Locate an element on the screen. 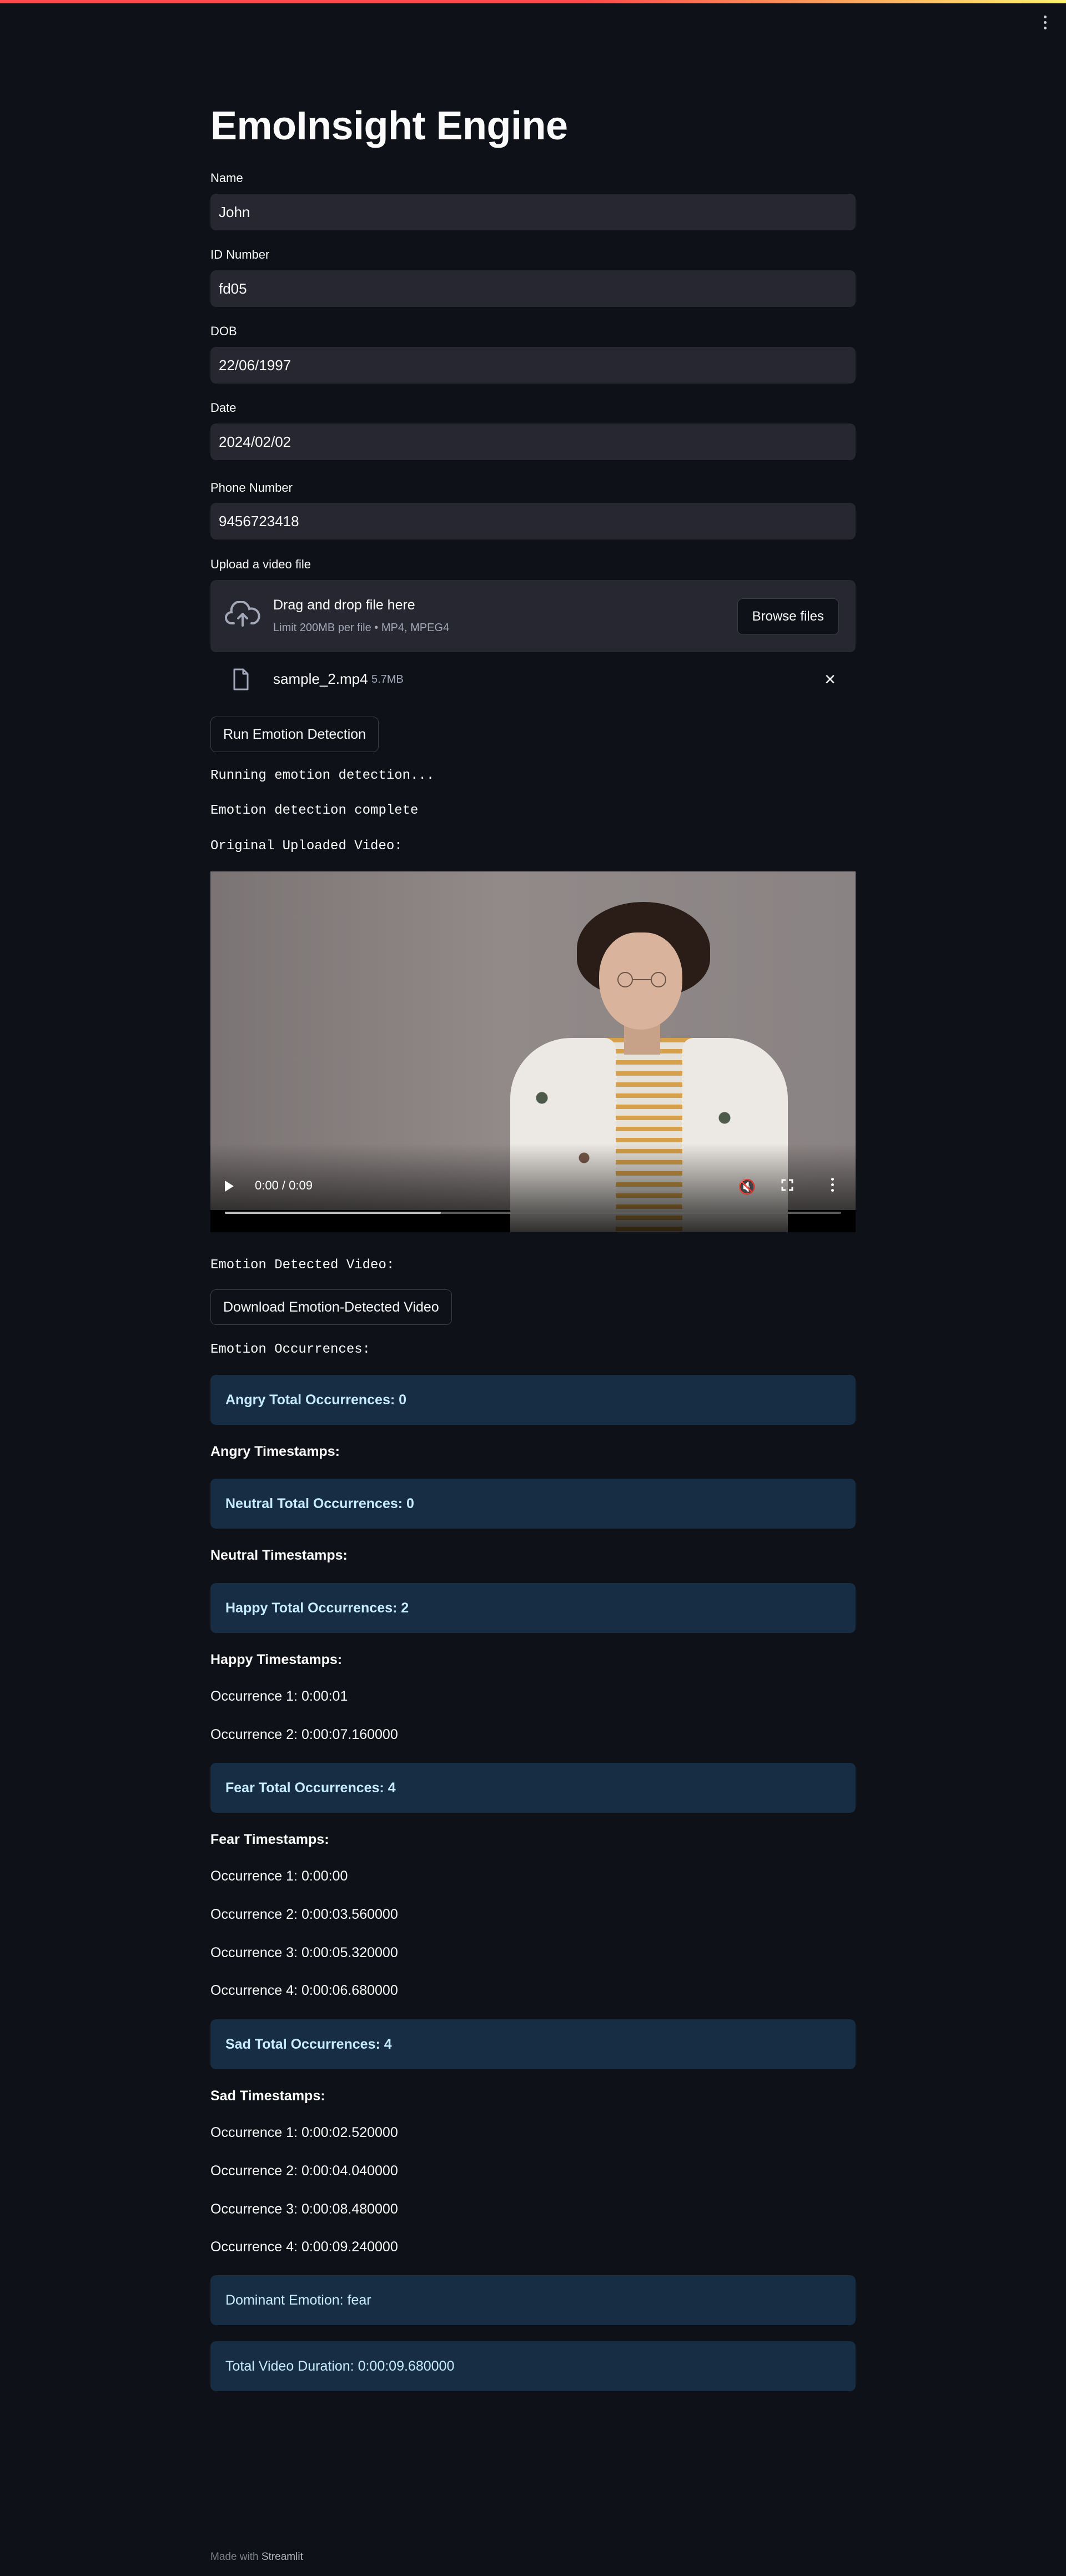 The height and width of the screenshot is (2576, 1066). angry-timestamps-heading: Angry Timestamps: is located at coordinates (275, 1451).